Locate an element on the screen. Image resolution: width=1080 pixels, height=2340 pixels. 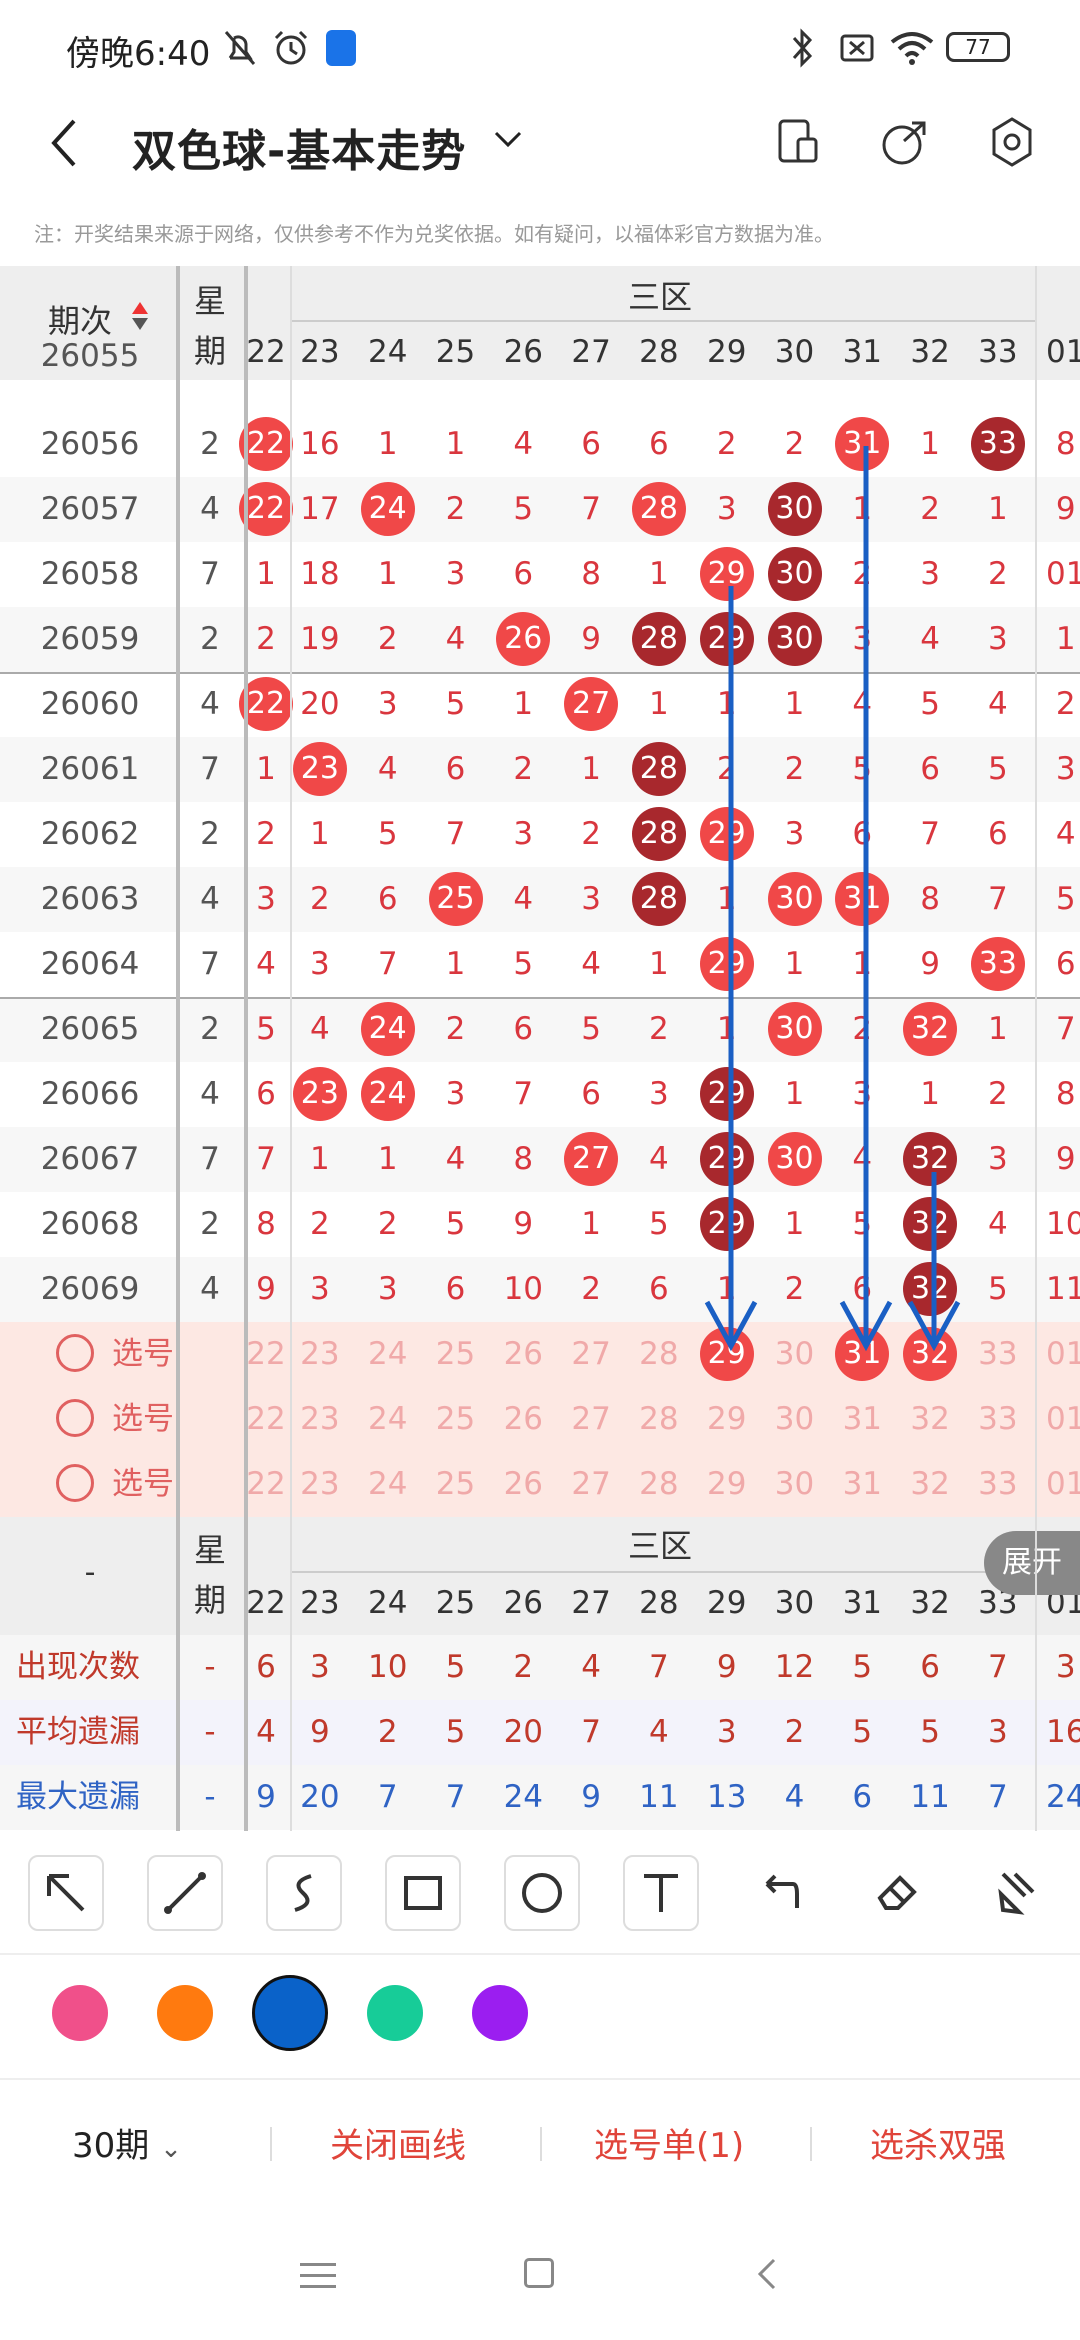
clear-brush-button is located at coordinates (1018, 1893).